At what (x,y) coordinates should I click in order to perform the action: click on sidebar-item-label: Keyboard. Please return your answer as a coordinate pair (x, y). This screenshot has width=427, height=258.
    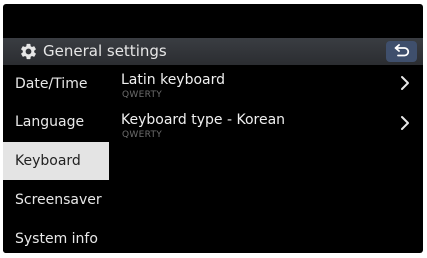
    Looking at the image, I should click on (48, 161).